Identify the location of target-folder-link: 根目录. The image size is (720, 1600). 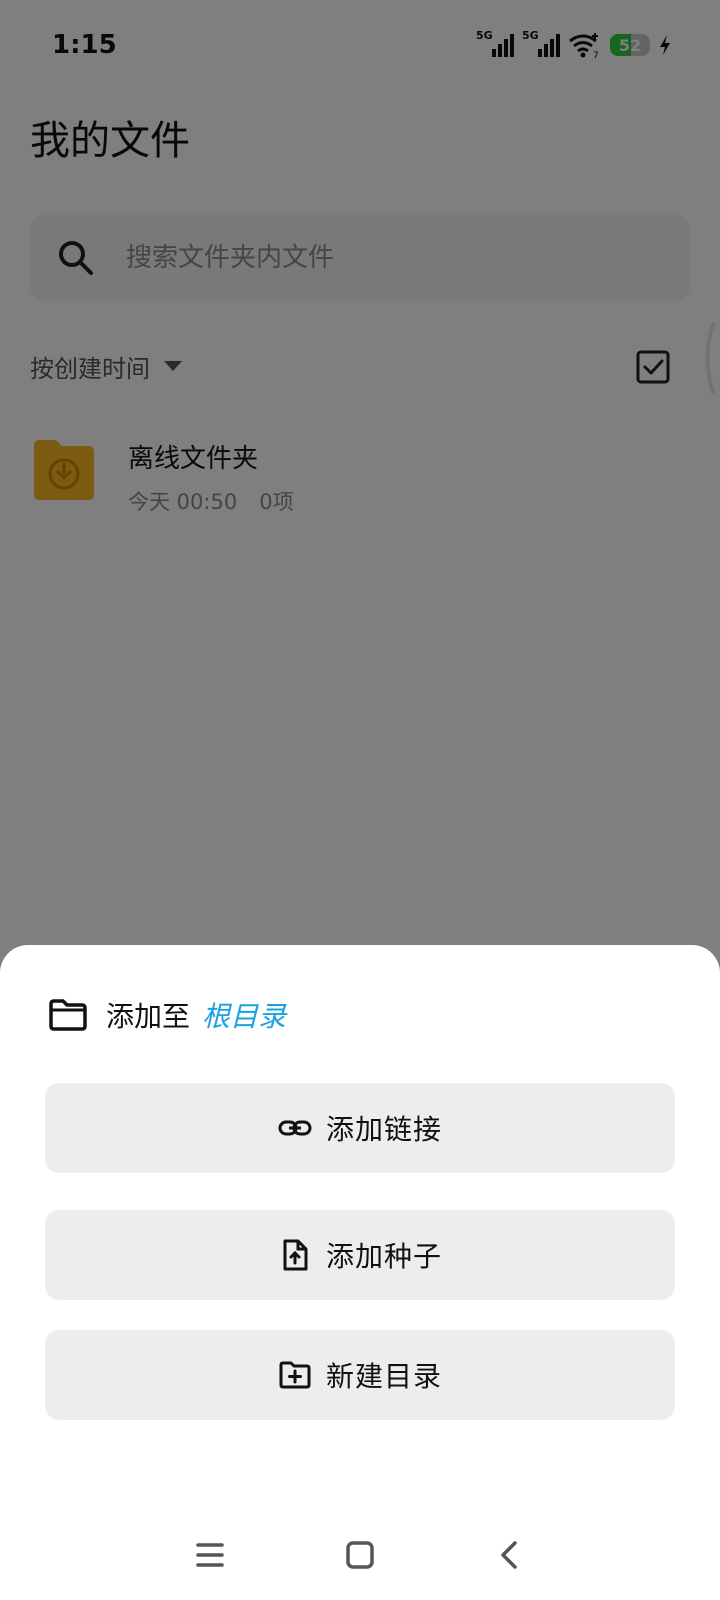
(244, 1015).